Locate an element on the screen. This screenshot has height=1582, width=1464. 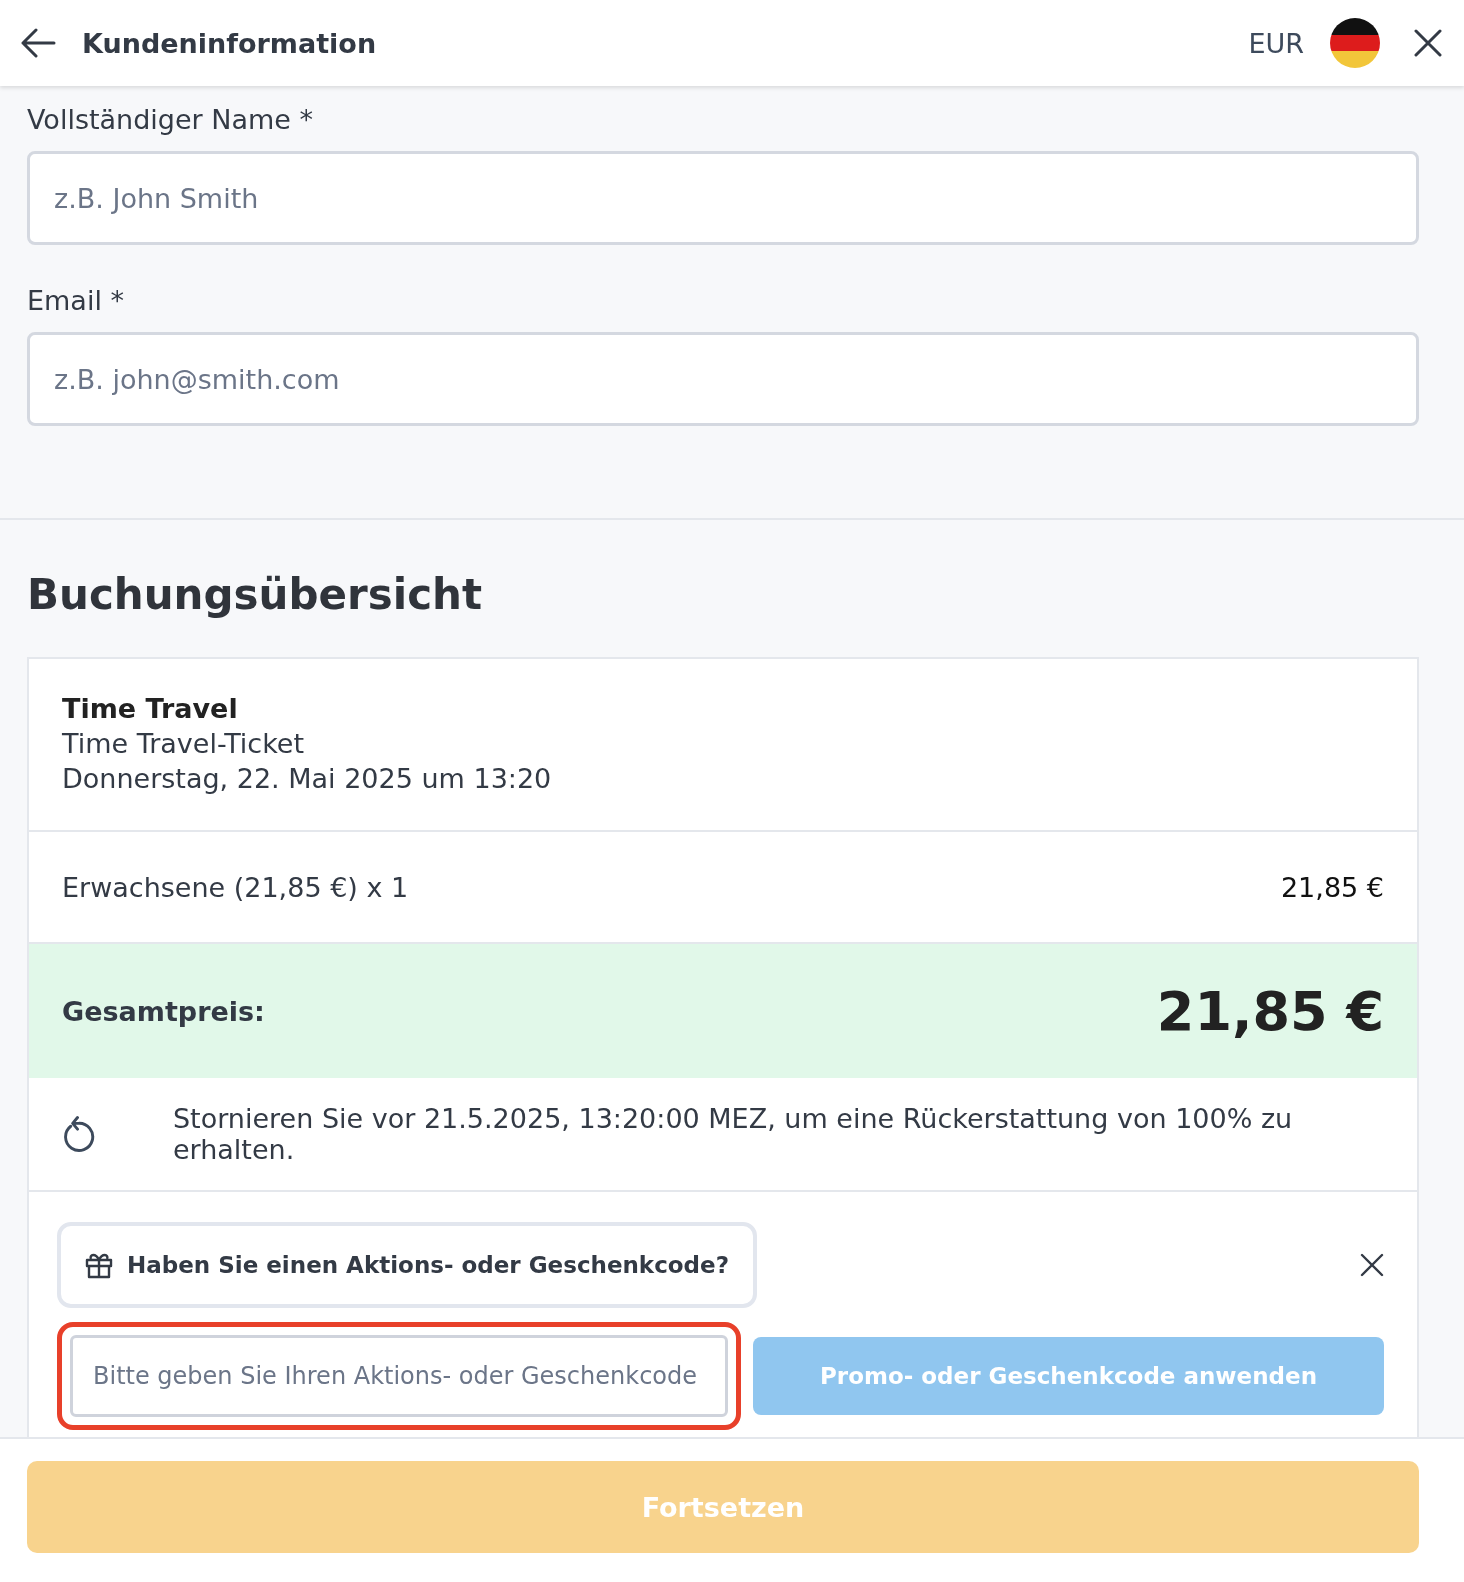
booking-date: Donnerstag, 22. Mai 2025 um 13:20 is located at coordinates (307, 778).